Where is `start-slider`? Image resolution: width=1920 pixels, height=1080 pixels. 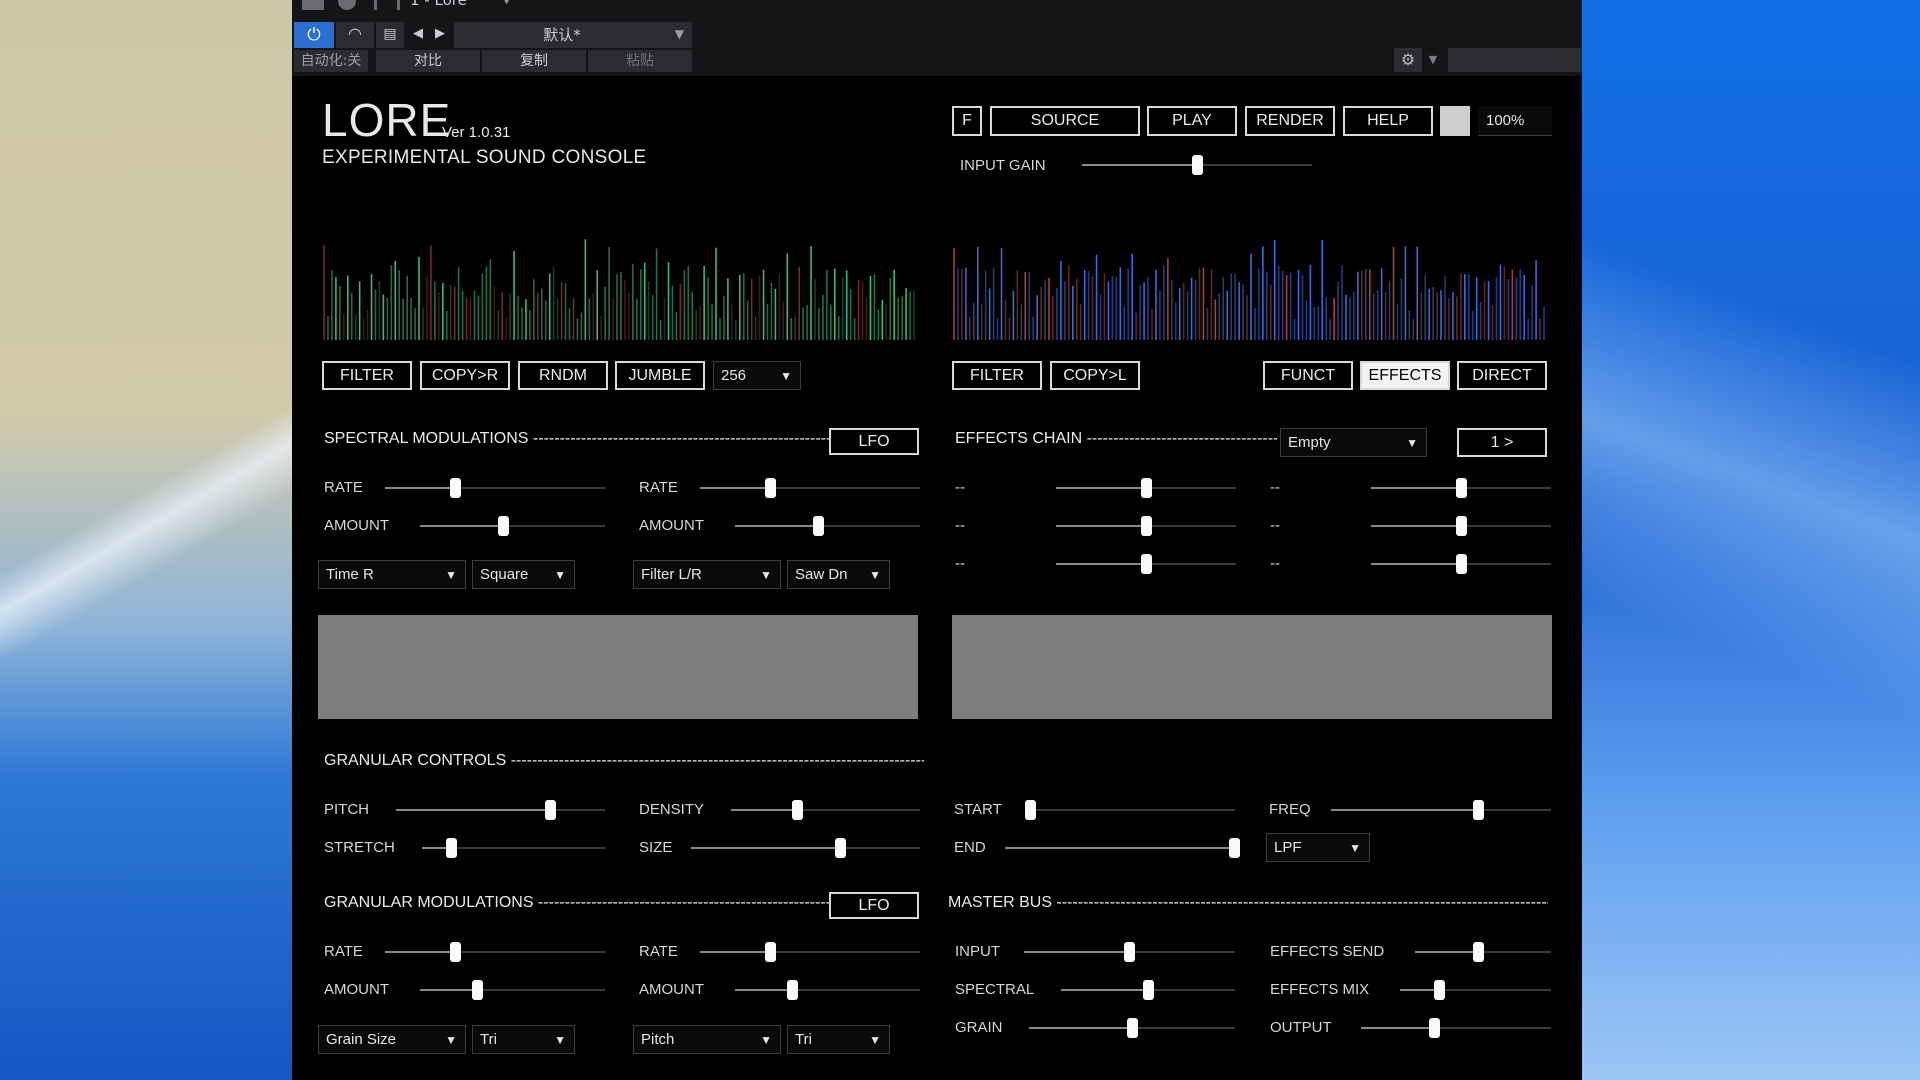 start-slider is located at coordinates (1130, 810).